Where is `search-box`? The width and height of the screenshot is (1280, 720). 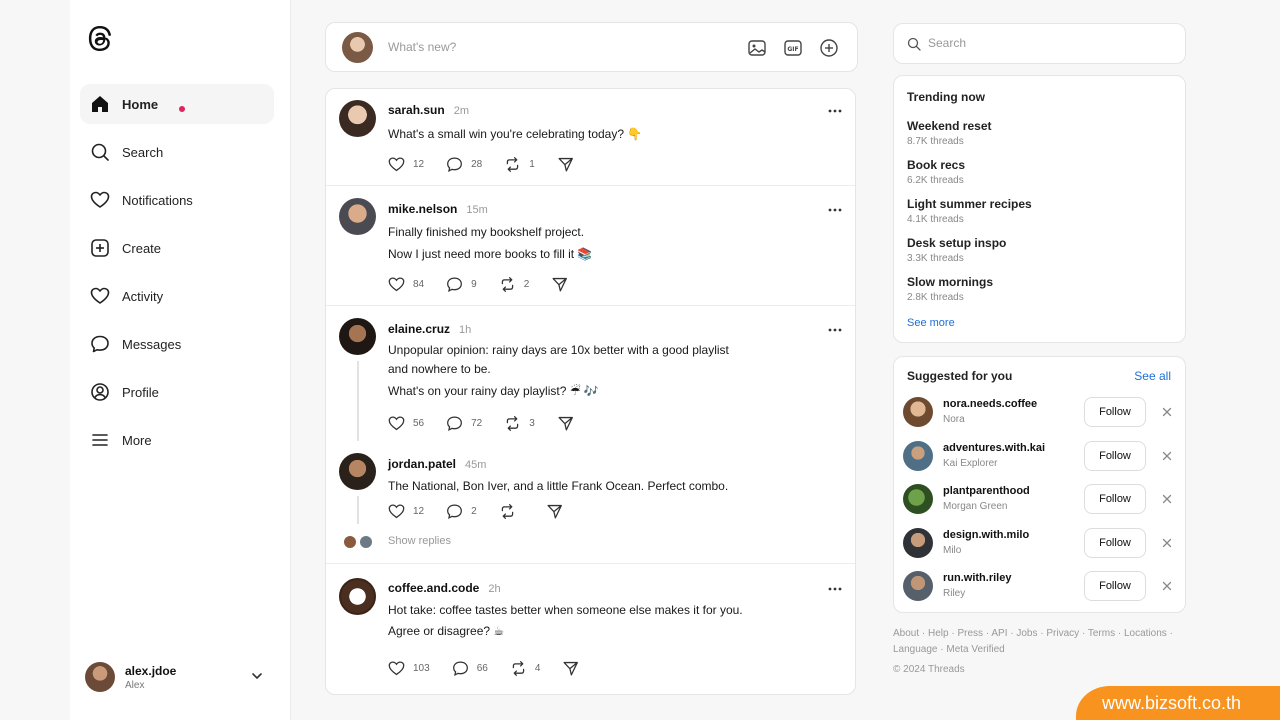
search-box is located at coordinates (1039, 43).